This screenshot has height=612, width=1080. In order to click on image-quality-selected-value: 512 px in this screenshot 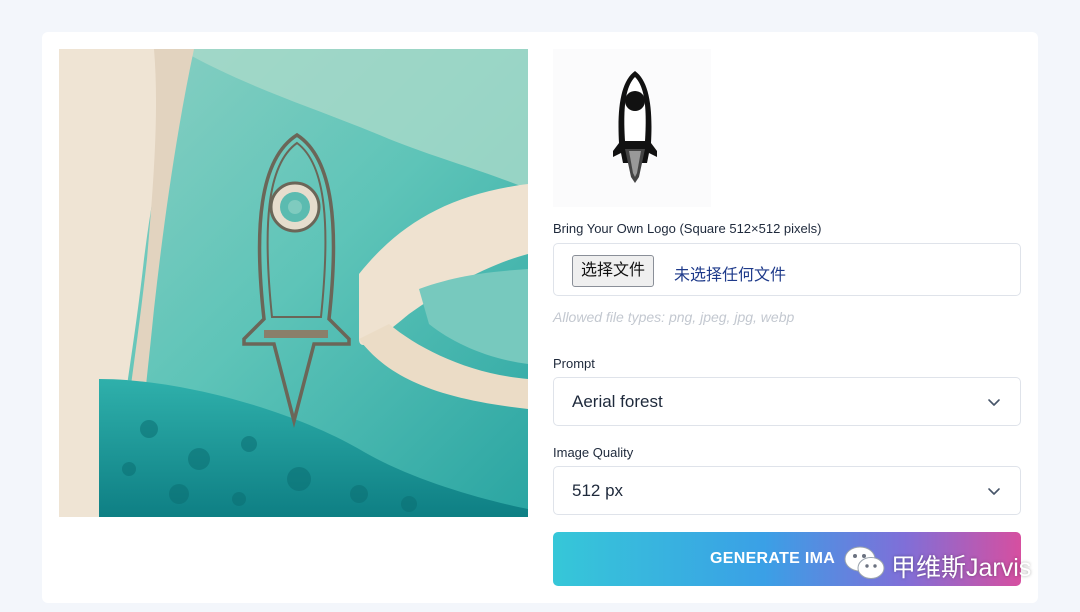, I will do `click(598, 490)`.